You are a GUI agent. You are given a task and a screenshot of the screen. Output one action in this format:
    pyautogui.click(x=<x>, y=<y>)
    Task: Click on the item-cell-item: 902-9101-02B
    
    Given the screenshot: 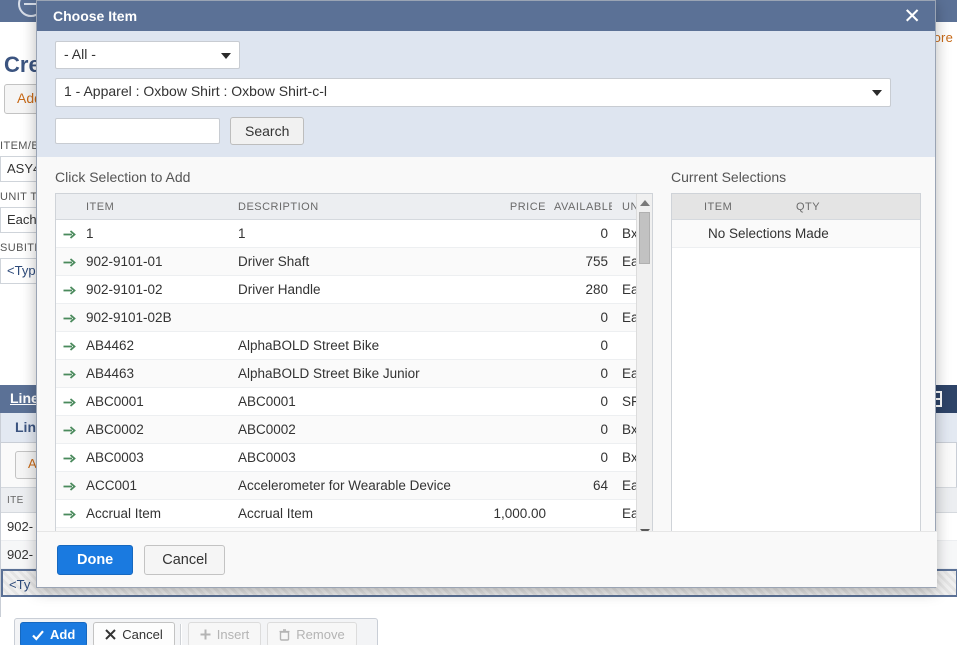 What is the action you would take?
    pyautogui.click(x=129, y=317)
    